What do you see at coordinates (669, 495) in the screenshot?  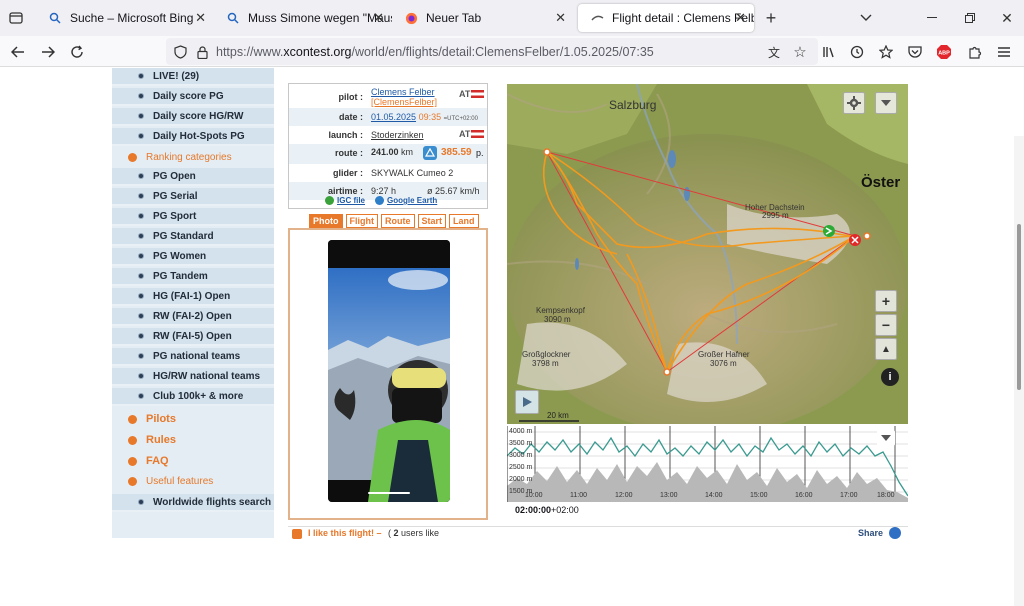 I see `time-tick: 13:00` at bounding box center [669, 495].